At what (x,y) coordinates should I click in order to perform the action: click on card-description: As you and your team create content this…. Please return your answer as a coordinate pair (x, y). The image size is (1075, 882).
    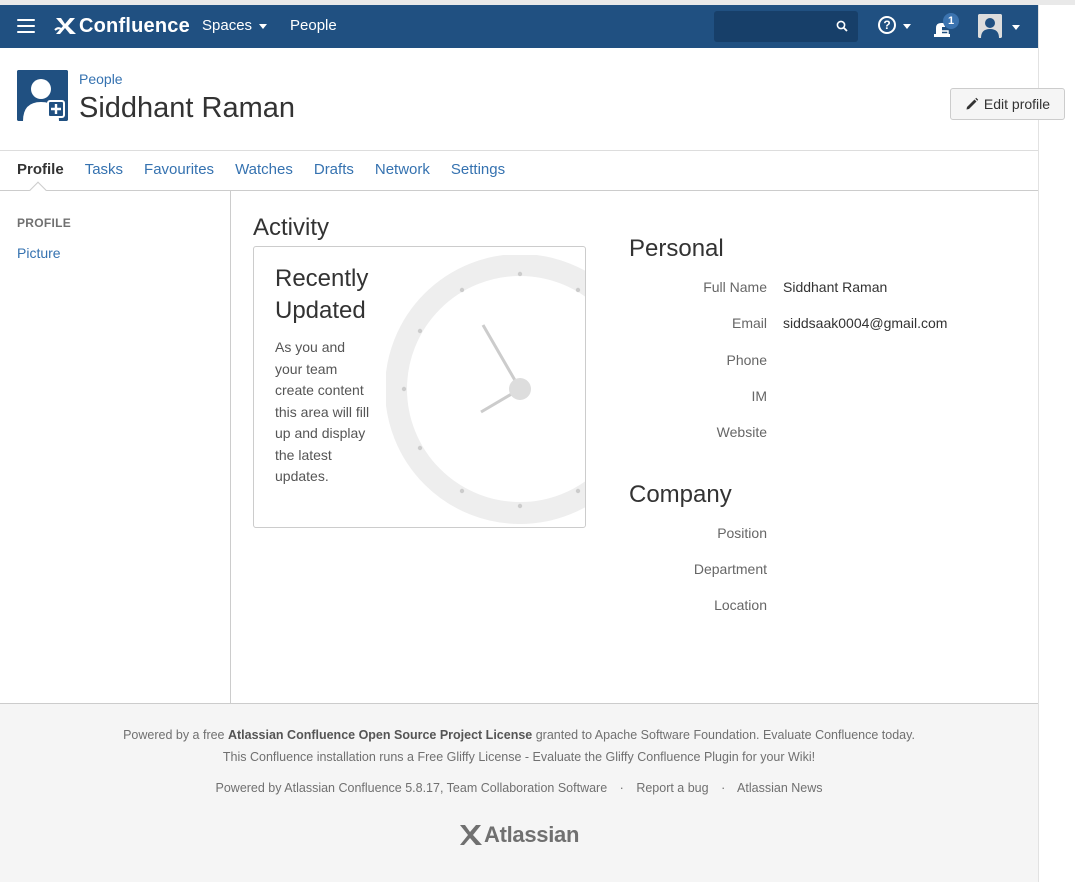
    Looking at the image, I should click on (322, 411).